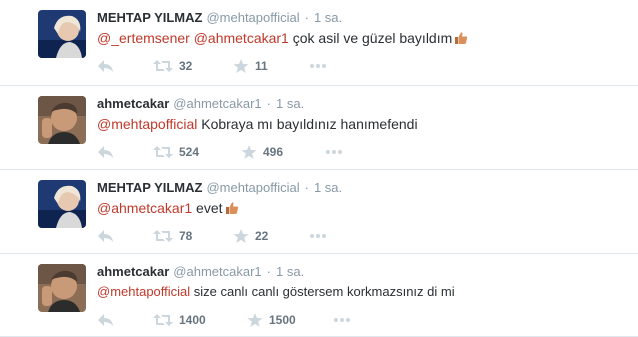 The width and height of the screenshot is (638, 337). I want to click on favorite-button: 11, so click(250, 65).